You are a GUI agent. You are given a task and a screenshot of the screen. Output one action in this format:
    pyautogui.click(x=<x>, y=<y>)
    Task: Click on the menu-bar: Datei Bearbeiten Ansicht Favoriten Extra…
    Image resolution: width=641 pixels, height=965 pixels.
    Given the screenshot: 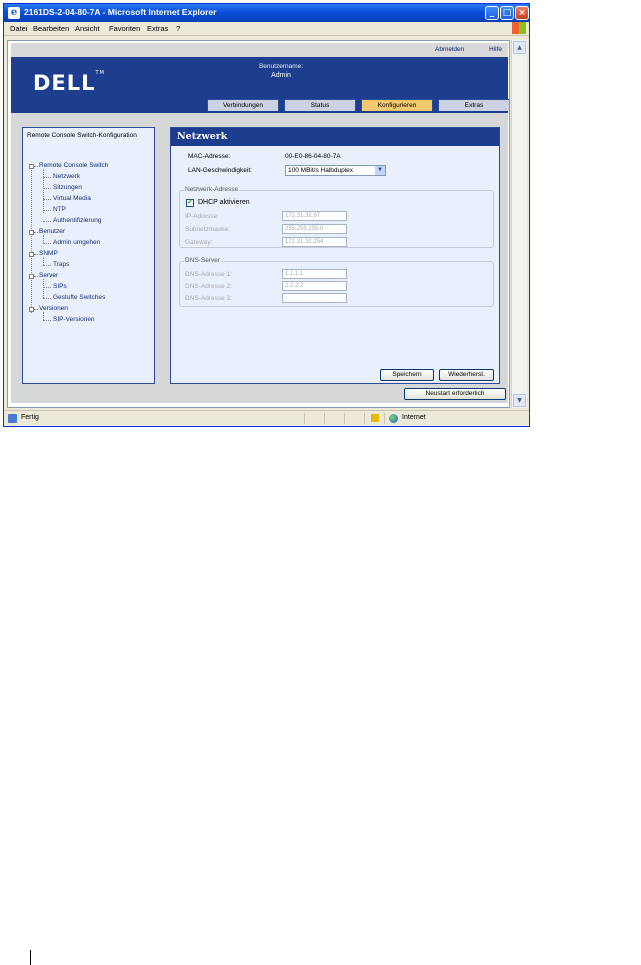 What is the action you would take?
    pyautogui.click(x=266, y=29)
    